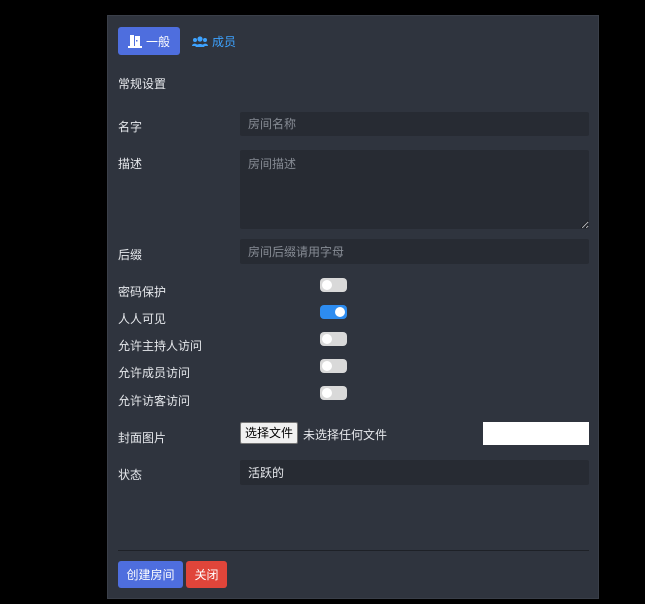  What do you see at coordinates (414, 472) in the screenshot?
I see `status-select: 活跃的` at bounding box center [414, 472].